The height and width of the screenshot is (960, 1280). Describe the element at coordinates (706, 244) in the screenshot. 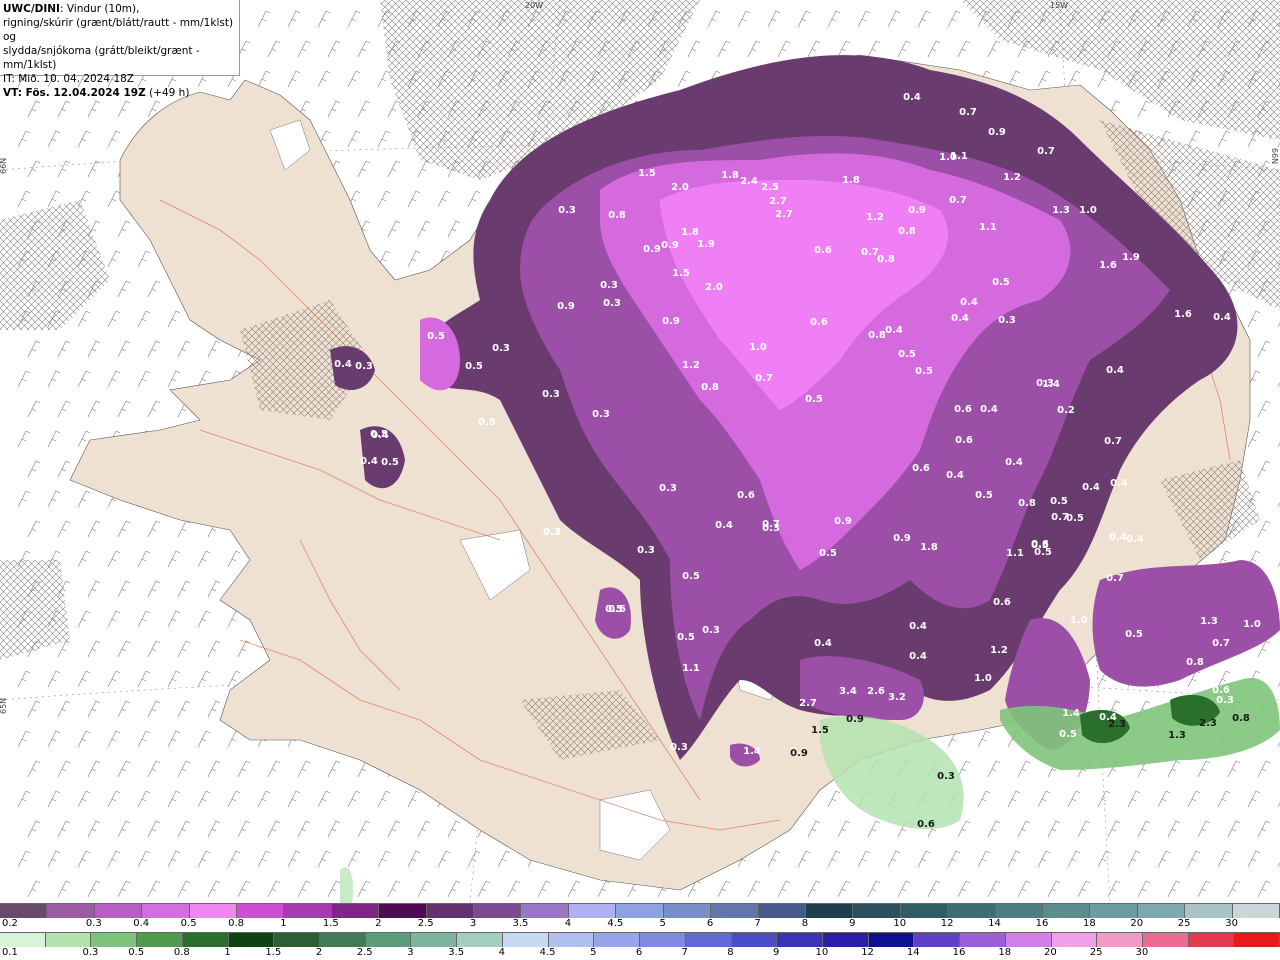

I see `precip-value-label: 1.9` at that location.